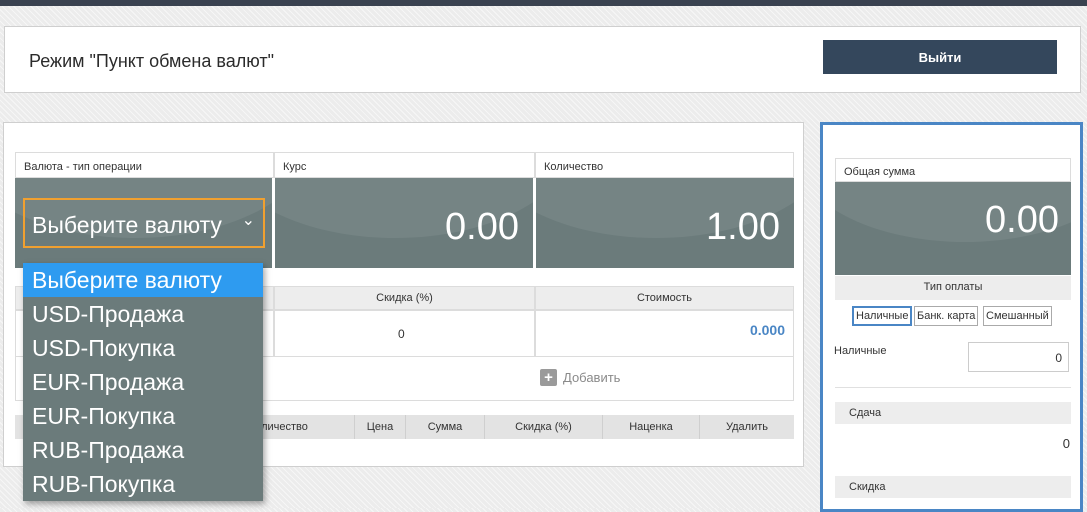 Image resolution: width=1087 pixels, height=512 pixels. Describe the element at coordinates (953, 228) in the screenshot. I see `total-cell: 0.00` at that location.